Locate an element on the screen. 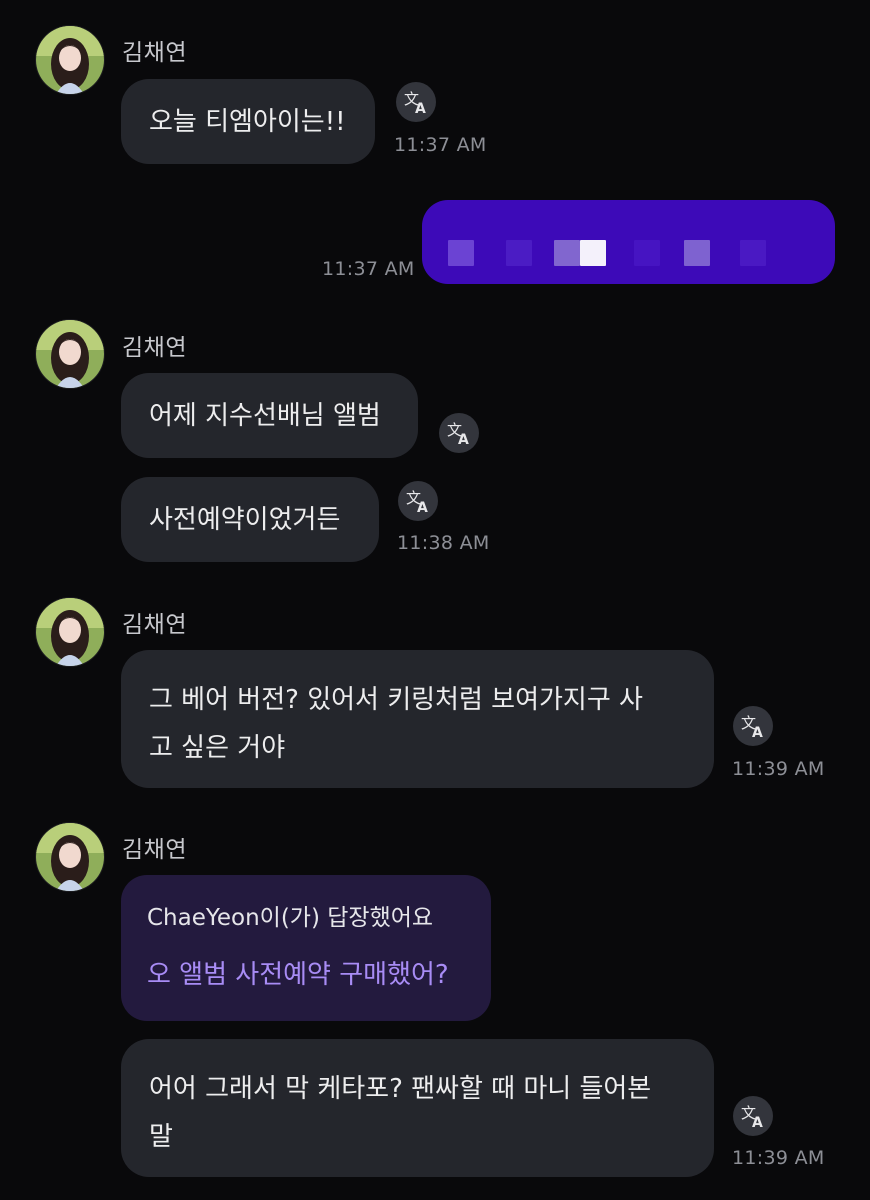 This screenshot has height=1200, width=870. message-bubble: 어제 지수선배님 앨범 is located at coordinates (269, 415).